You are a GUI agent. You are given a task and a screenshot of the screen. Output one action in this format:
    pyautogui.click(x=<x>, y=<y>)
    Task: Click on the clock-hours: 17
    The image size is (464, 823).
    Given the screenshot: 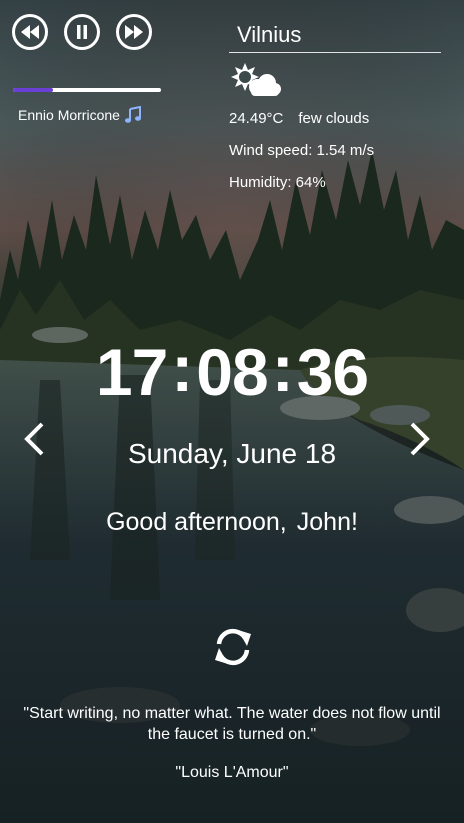 What is the action you would take?
    pyautogui.click(x=131, y=372)
    